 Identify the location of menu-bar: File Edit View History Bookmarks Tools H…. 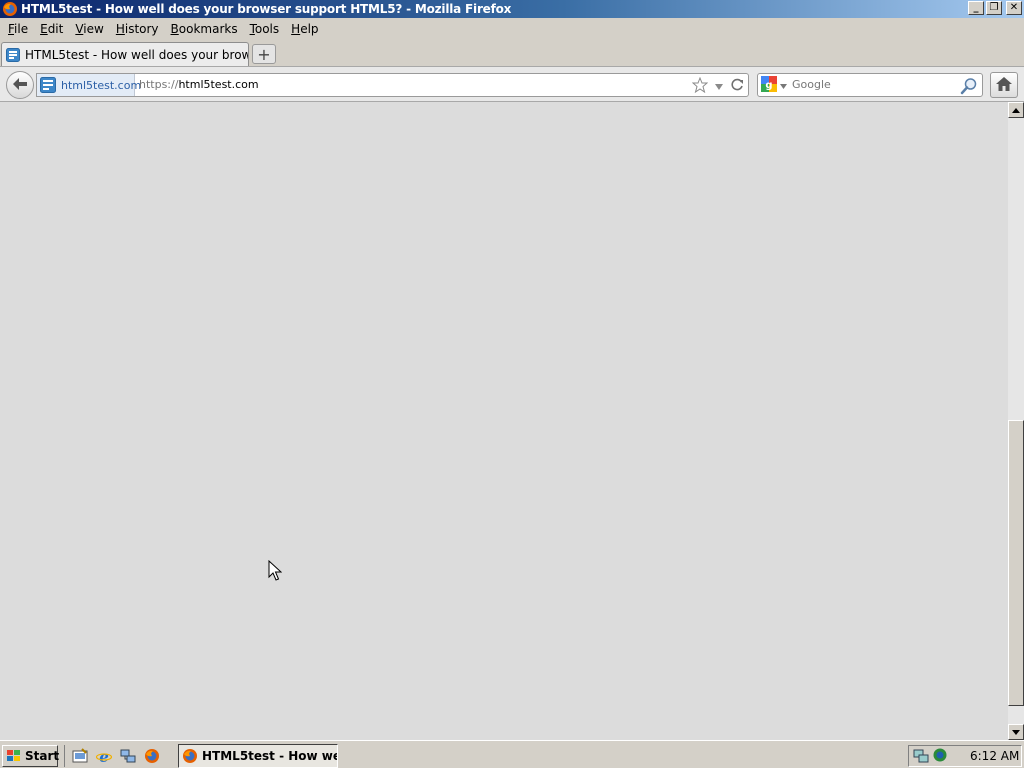
(512, 29).